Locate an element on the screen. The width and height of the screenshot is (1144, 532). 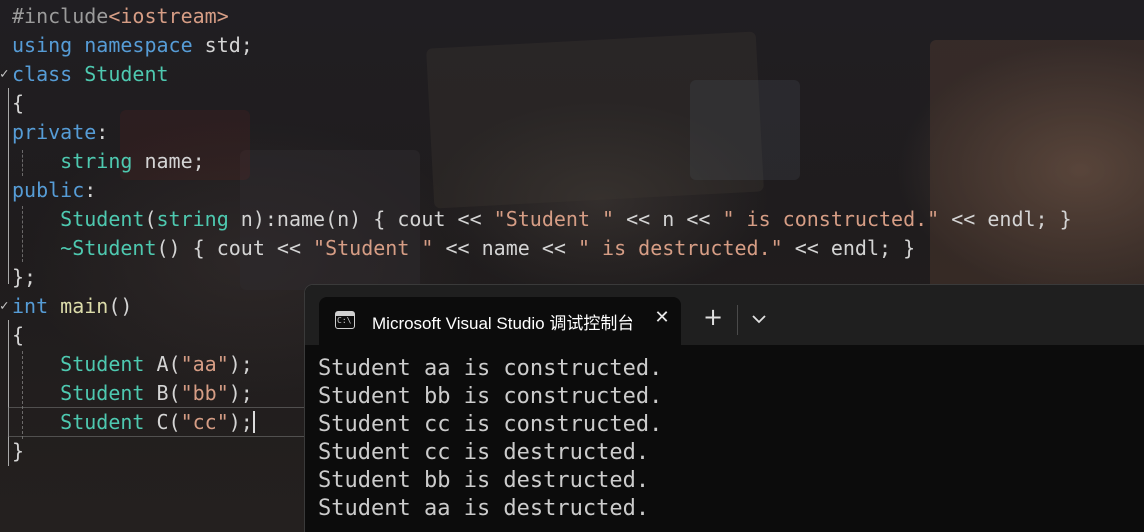
code-token: () { cout << is located at coordinates (235, 248).